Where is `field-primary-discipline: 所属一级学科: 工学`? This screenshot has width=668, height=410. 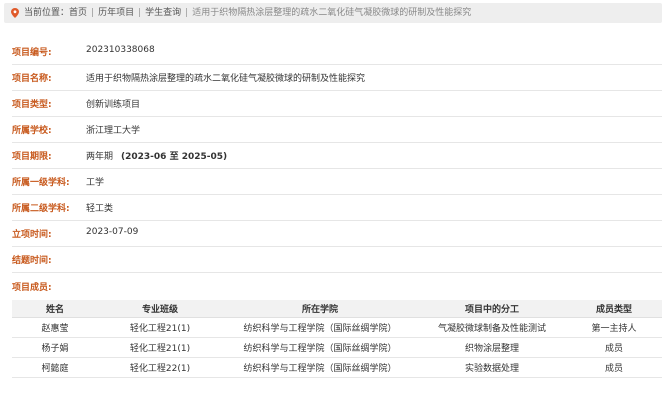 field-primary-discipline: 所属一级学科: 工学 is located at coordinates (337, 181).